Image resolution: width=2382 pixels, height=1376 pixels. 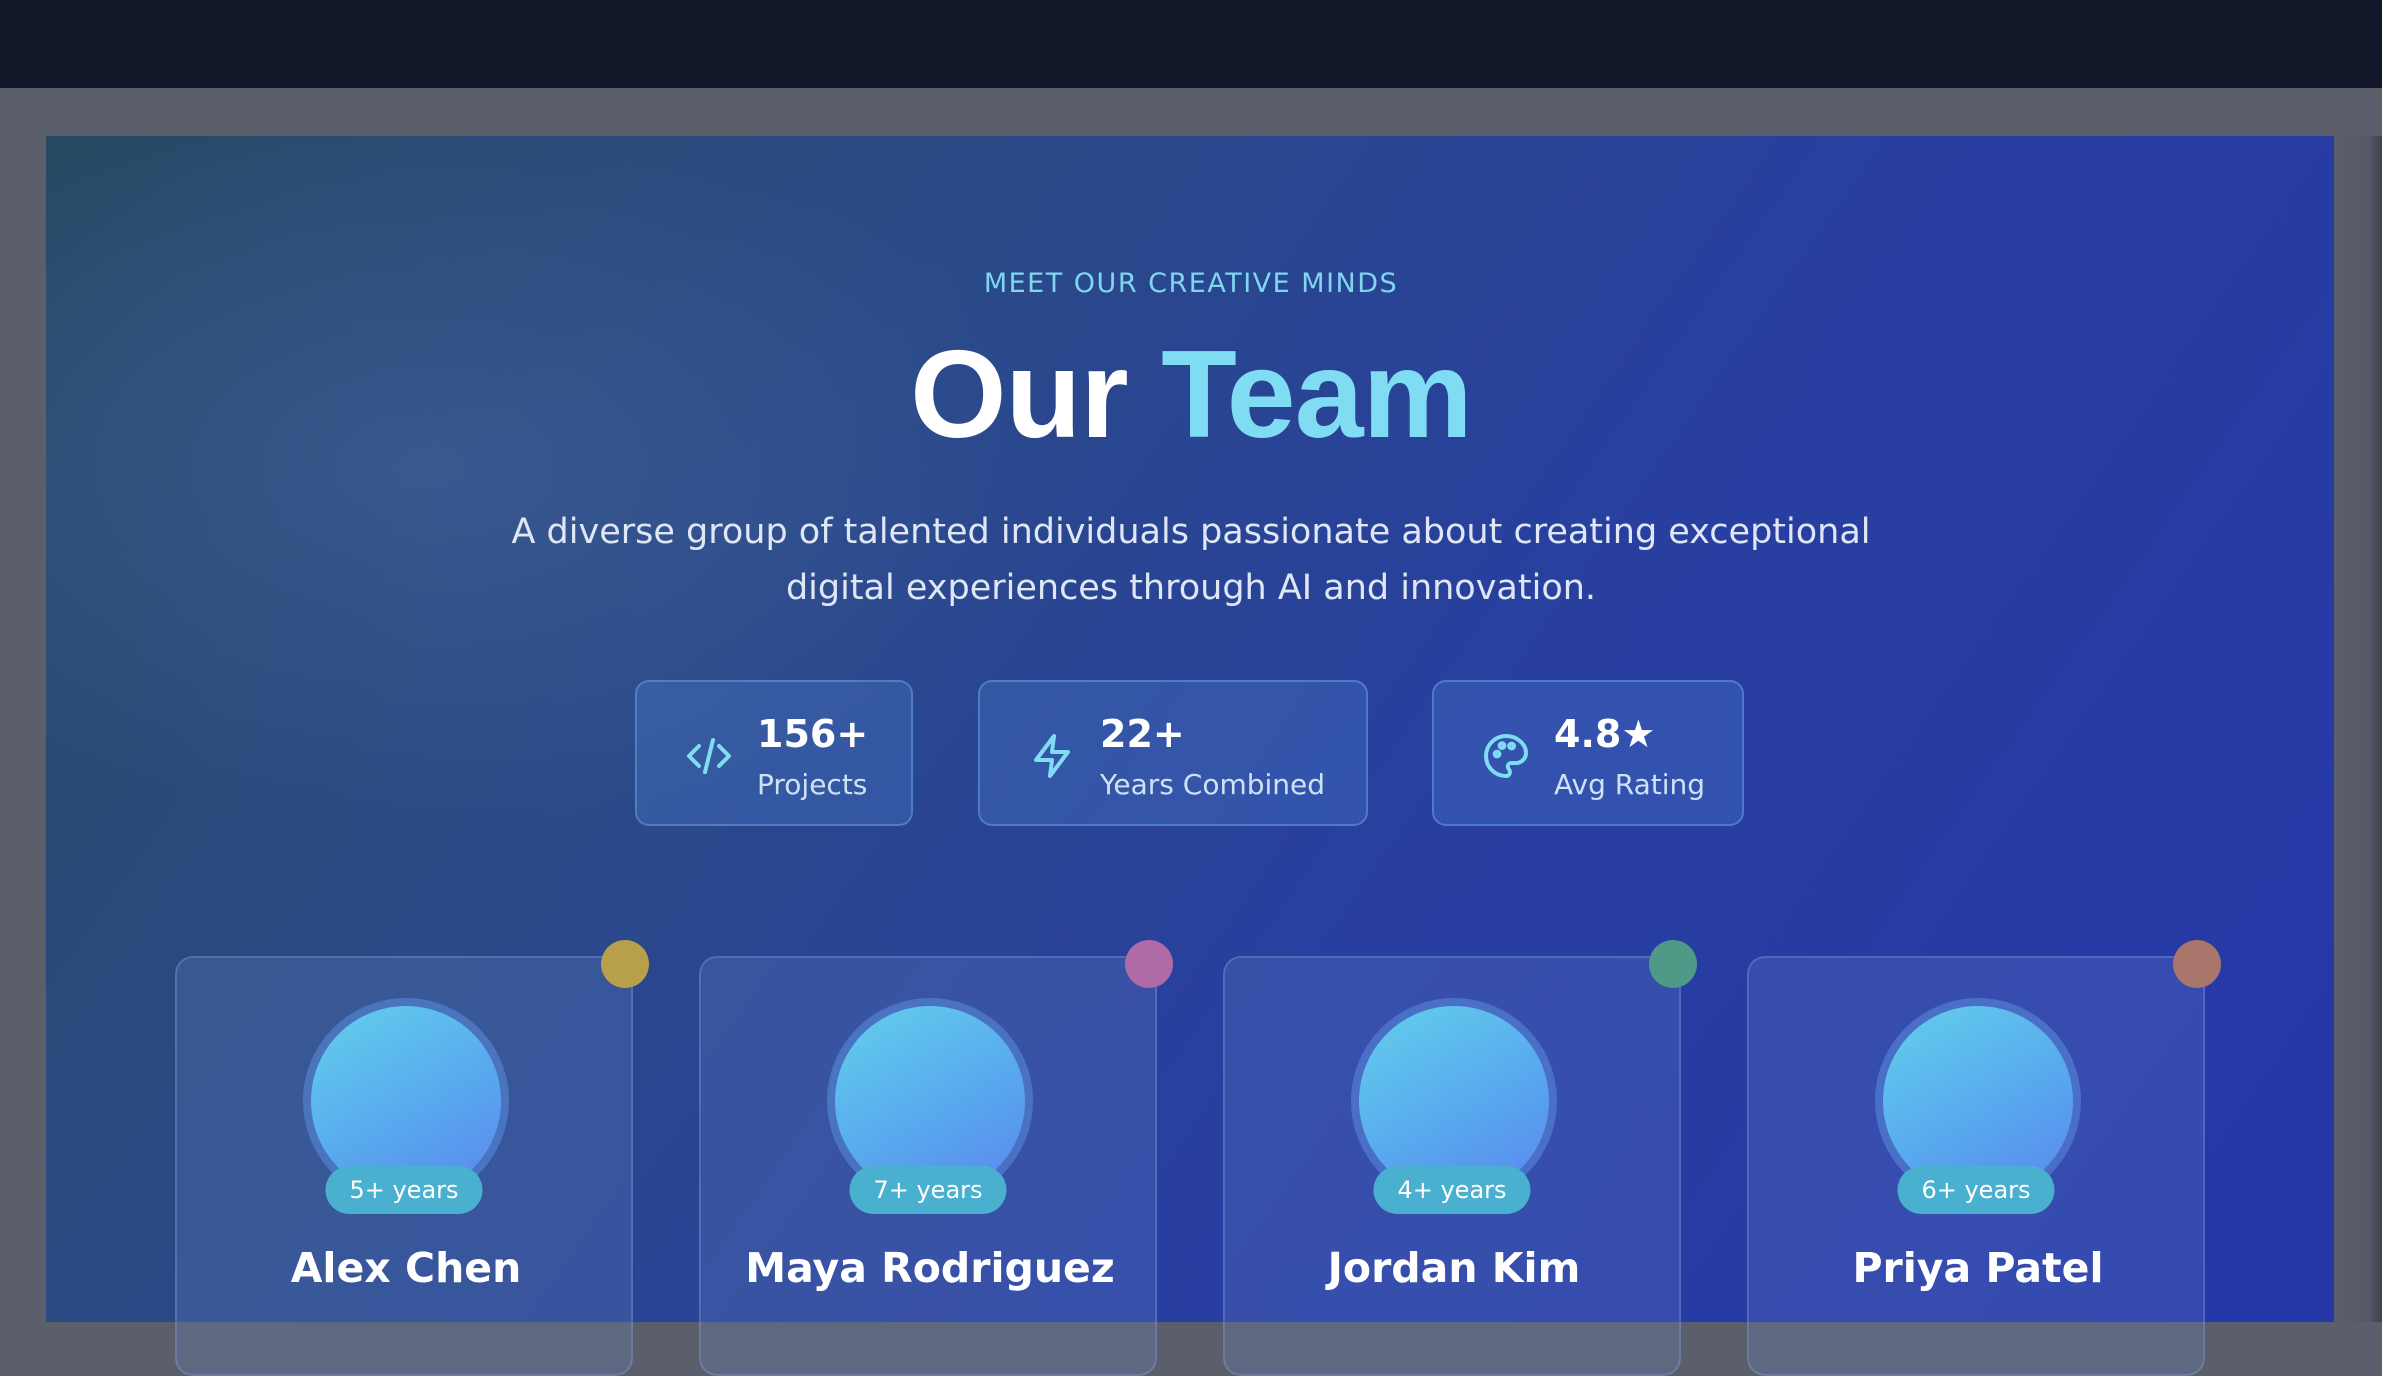 I want to click on stat-value: 4.8★, so click(x=1605, y=734).